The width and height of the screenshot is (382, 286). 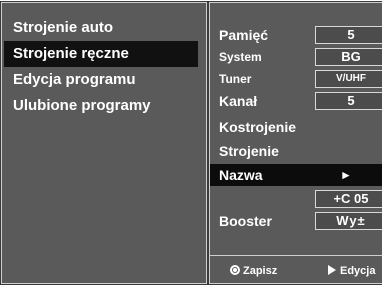 What do you see at coordinates (245, 221) in the screenshot?
I see `booster-label: Booster` at bounding box center [245, 221].